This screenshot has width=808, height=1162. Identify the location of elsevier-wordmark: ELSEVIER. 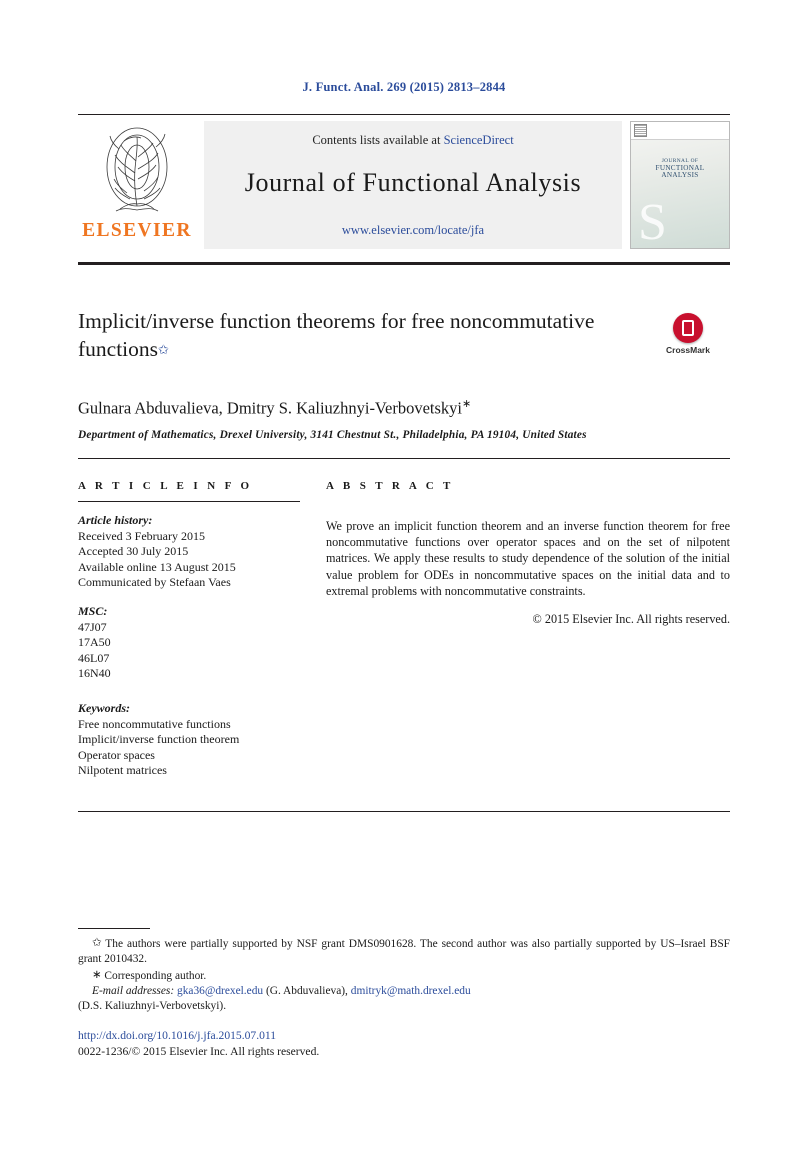
(137, 230).